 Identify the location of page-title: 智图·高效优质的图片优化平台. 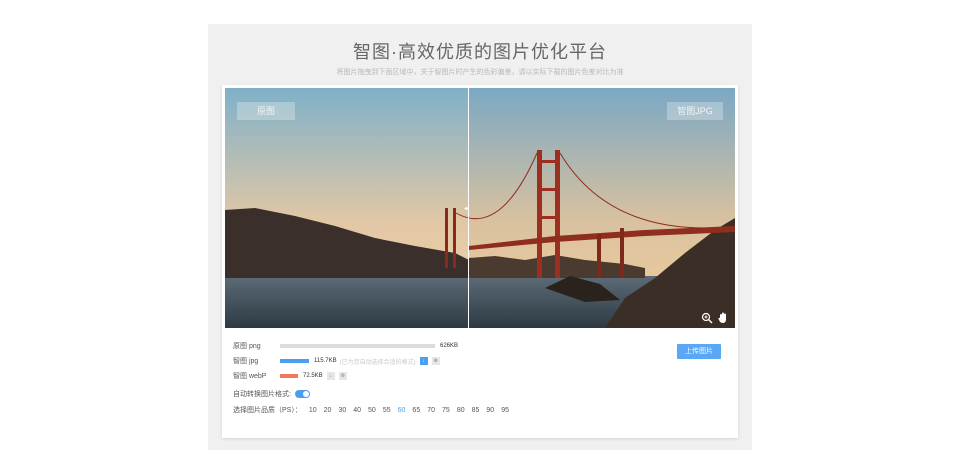
(480, 52).